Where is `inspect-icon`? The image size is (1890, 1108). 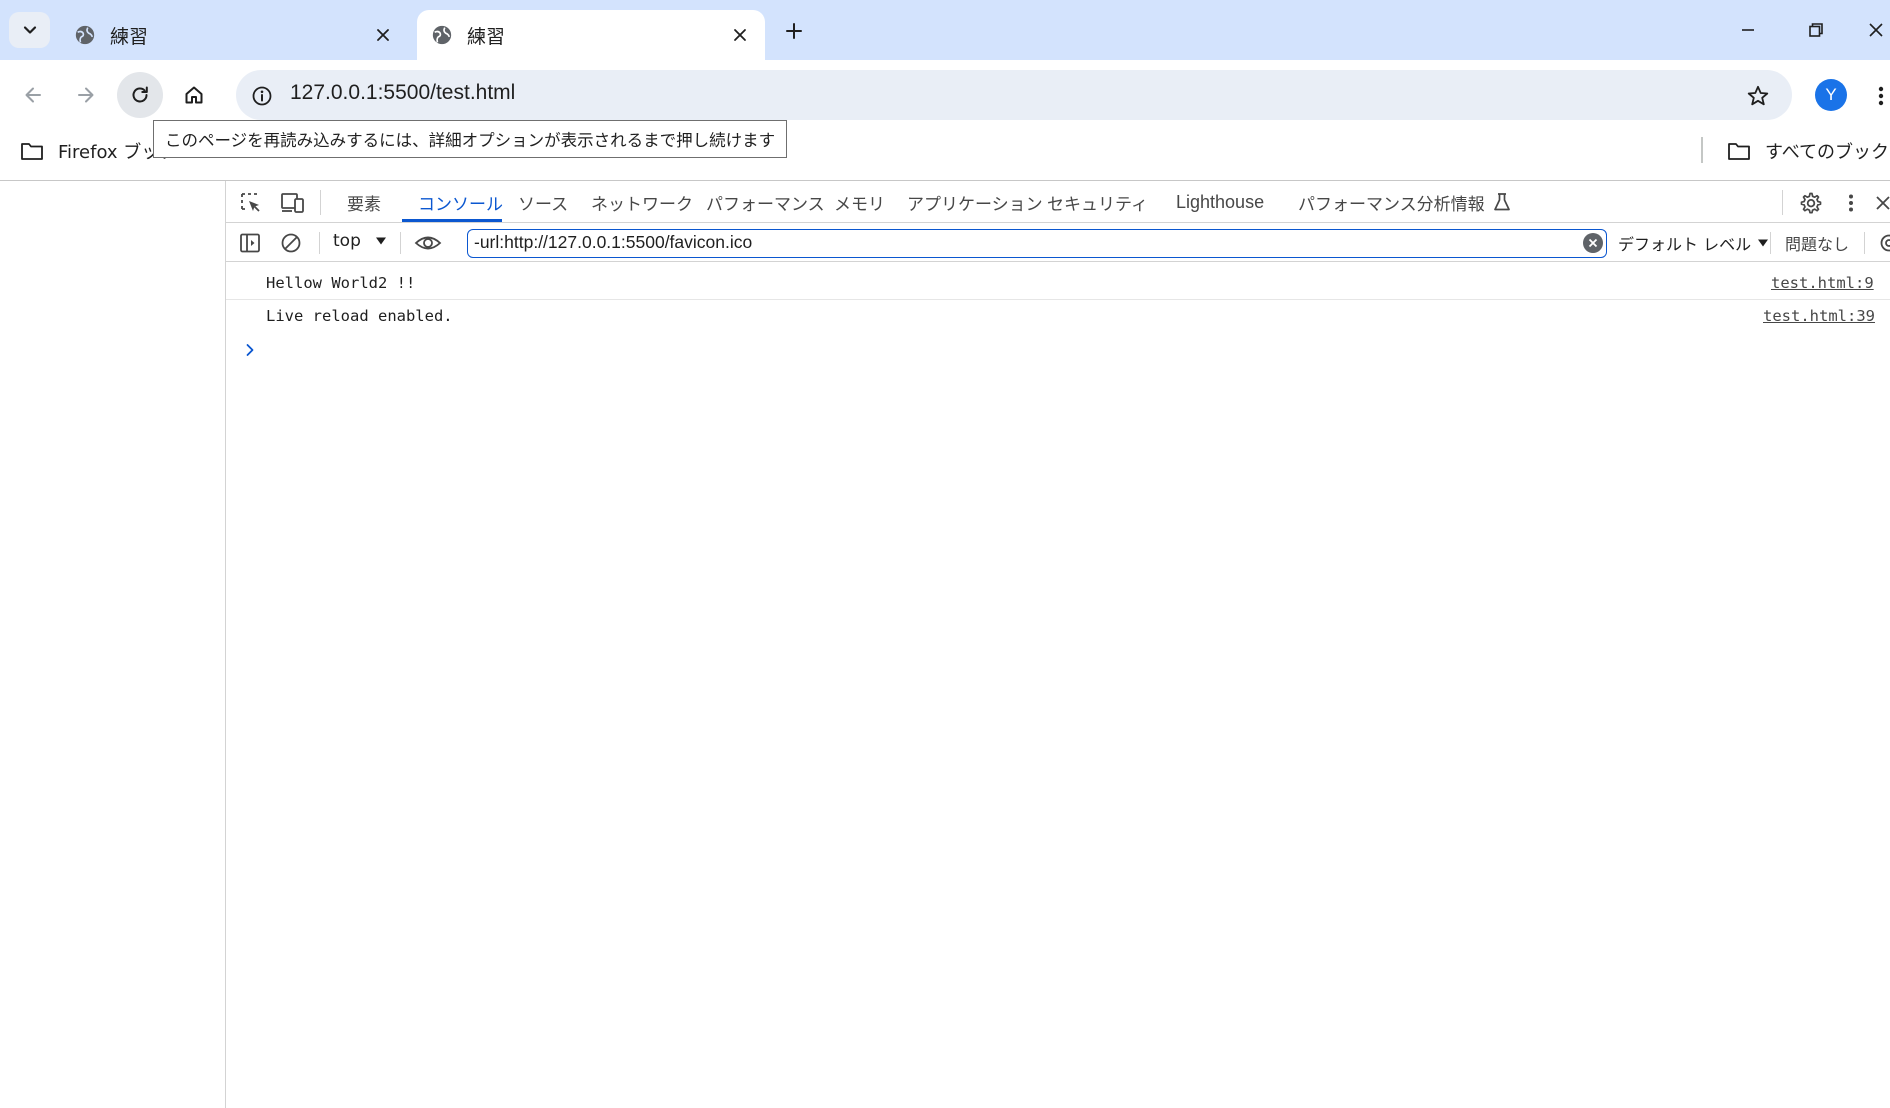 inspect-icon is located at coordinates (251, 203).